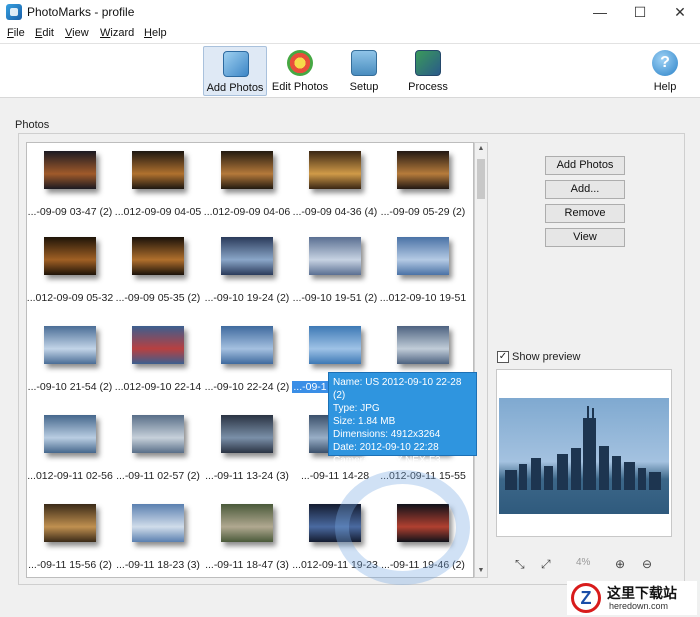 This screenshot has height=617, width=700. What do you see at coordinates (247, 476) in the screenshot?
I see `photo-caption: ...-09-11 13-24 (3)` at bounding box center [247, 476].